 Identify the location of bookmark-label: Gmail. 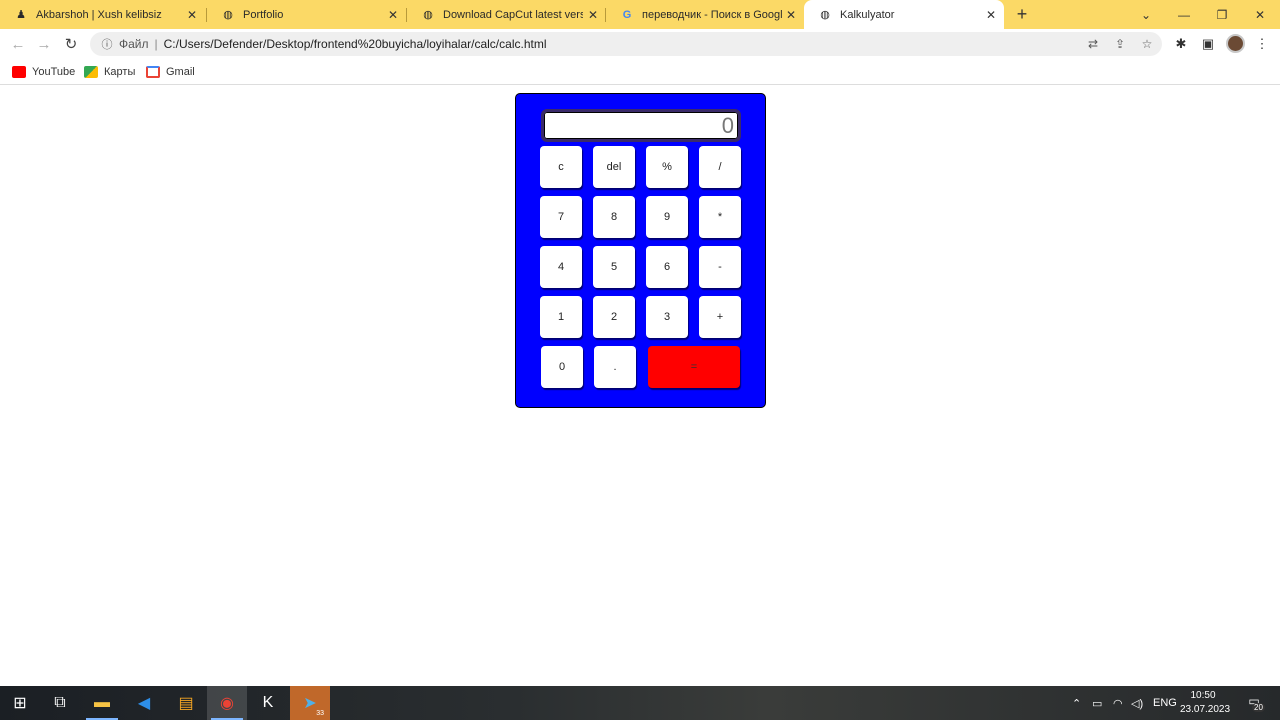
(180, 72).